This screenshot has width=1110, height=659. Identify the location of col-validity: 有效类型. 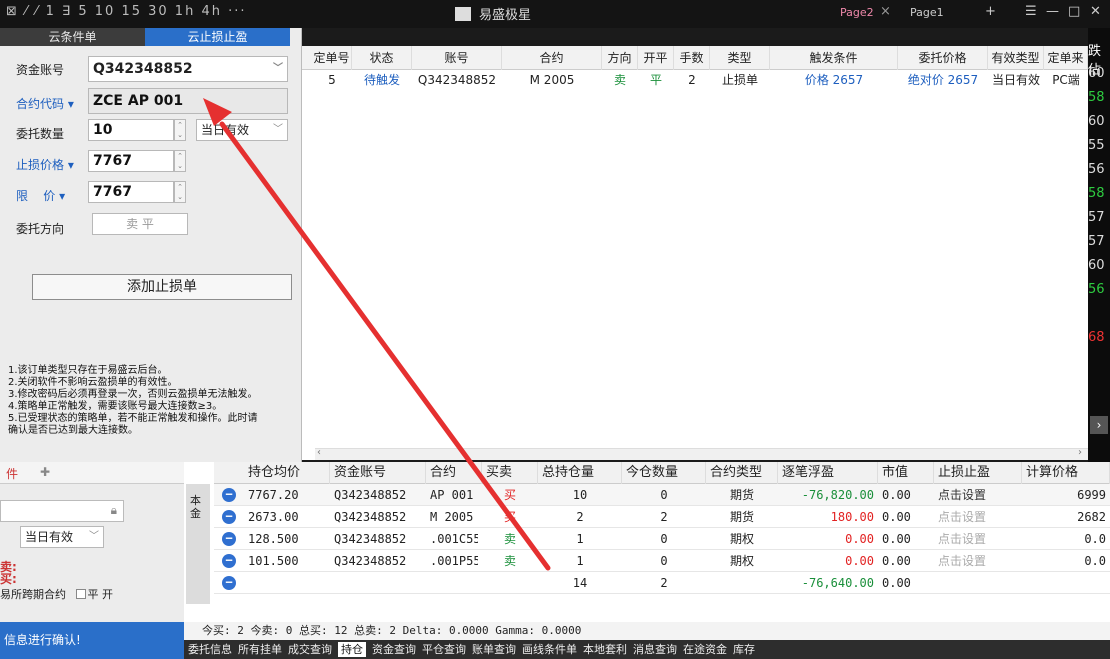
(1016, 58).